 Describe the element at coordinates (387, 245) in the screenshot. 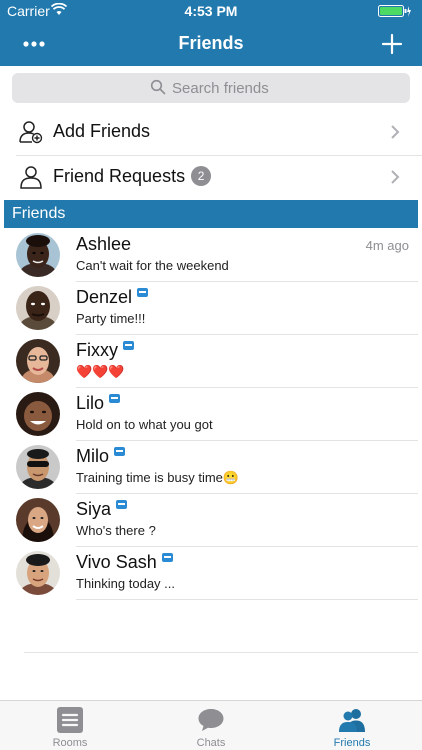

I see `message-time: 4m ago` at that location.